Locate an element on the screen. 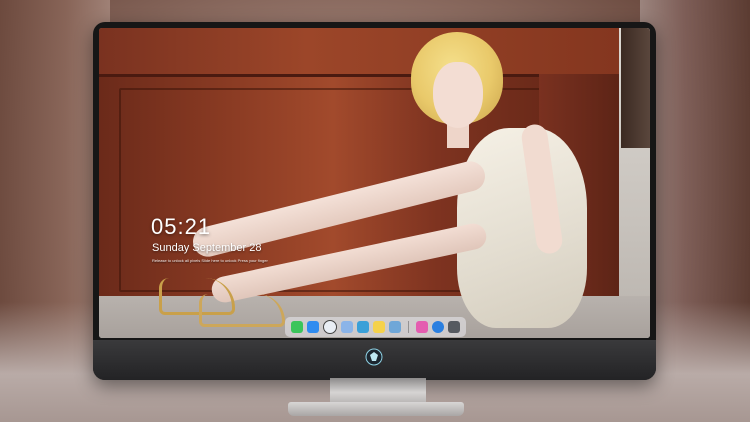 This screenshot has height=422, width=750. video-icon is located at coordinates (363, 327).